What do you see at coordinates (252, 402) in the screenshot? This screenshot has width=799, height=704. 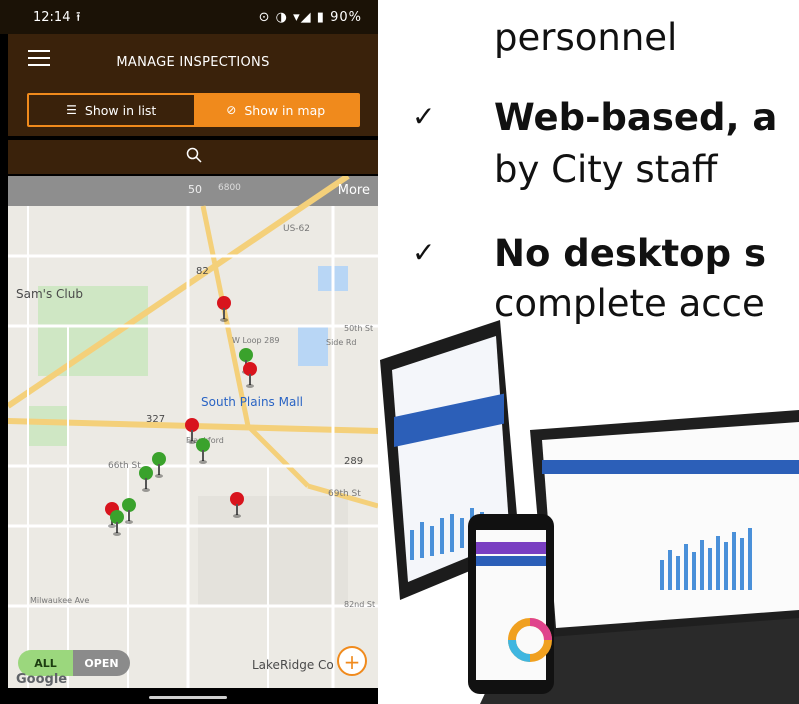 I see `map-label-south-plains-mall: South Plains Mall` at bounding box center [252, 402].